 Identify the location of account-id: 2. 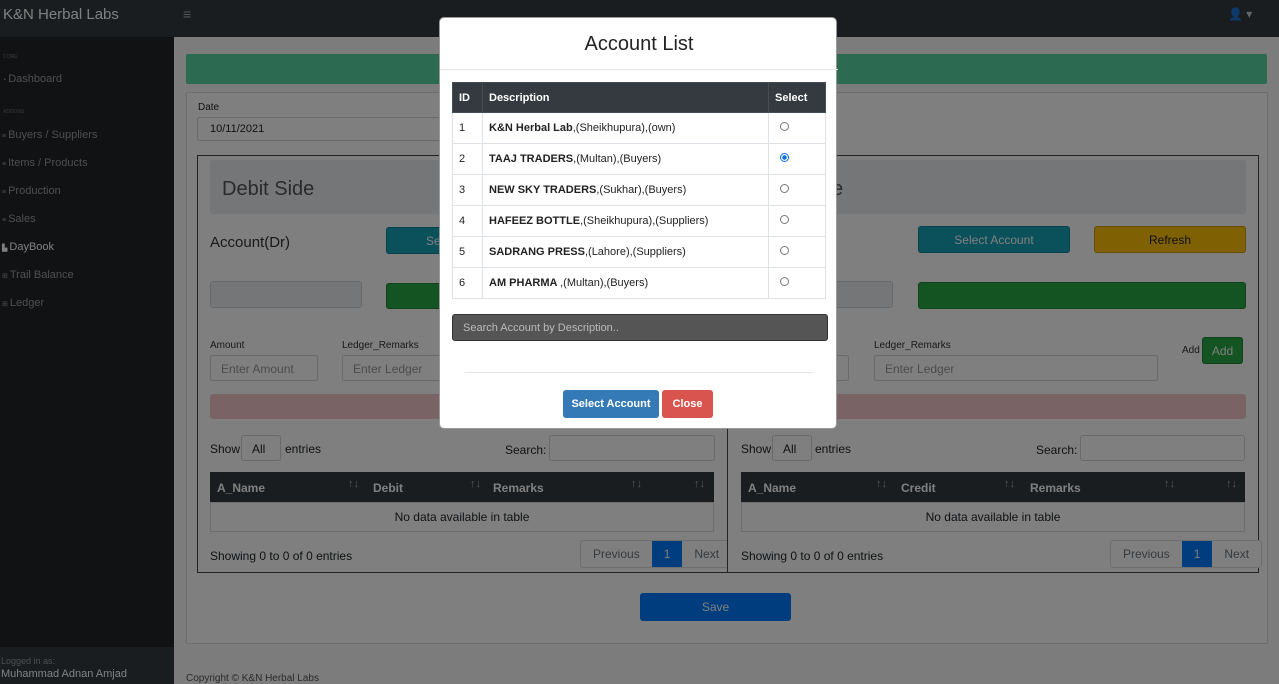
(467, 159).